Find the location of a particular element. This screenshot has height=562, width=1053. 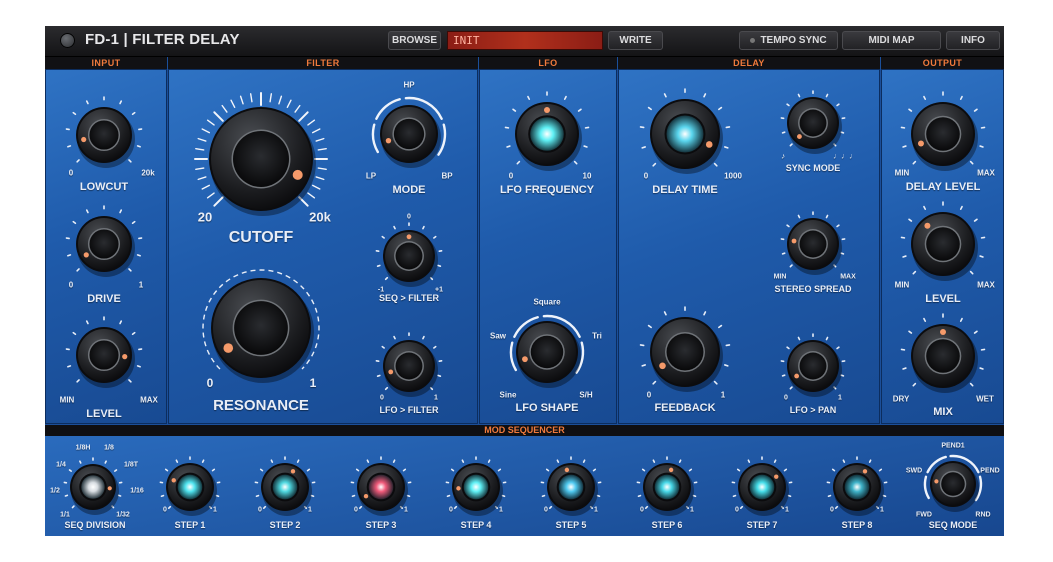

lfo-frequency-label: LFO FREQUENCY is located at coordinates (547, 190).